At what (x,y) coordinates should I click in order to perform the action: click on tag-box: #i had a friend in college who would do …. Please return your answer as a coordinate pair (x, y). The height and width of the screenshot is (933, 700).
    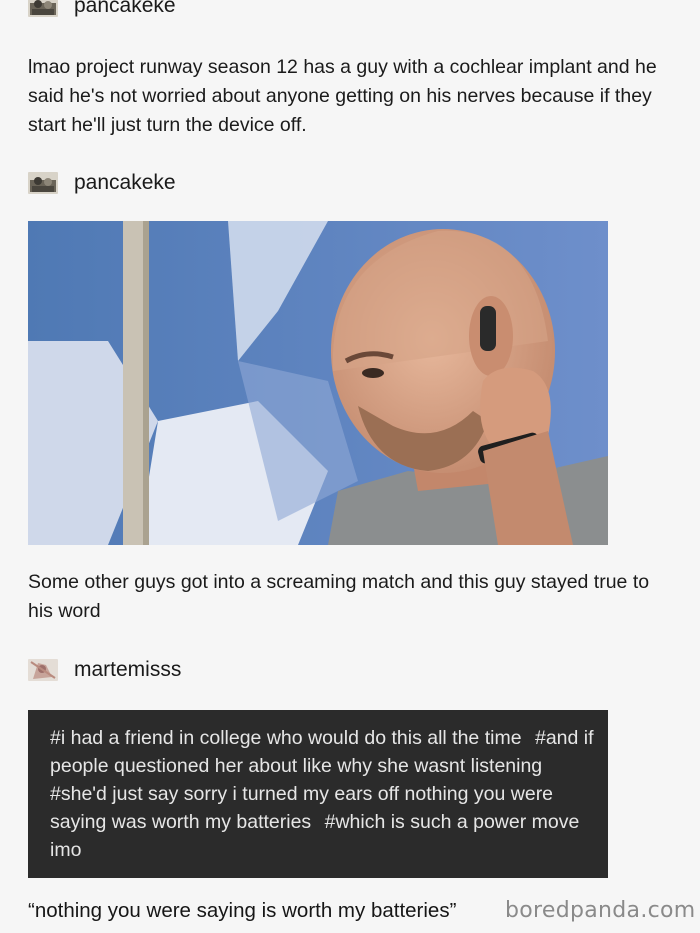
    Looking at the image, I should click on (318, 794).